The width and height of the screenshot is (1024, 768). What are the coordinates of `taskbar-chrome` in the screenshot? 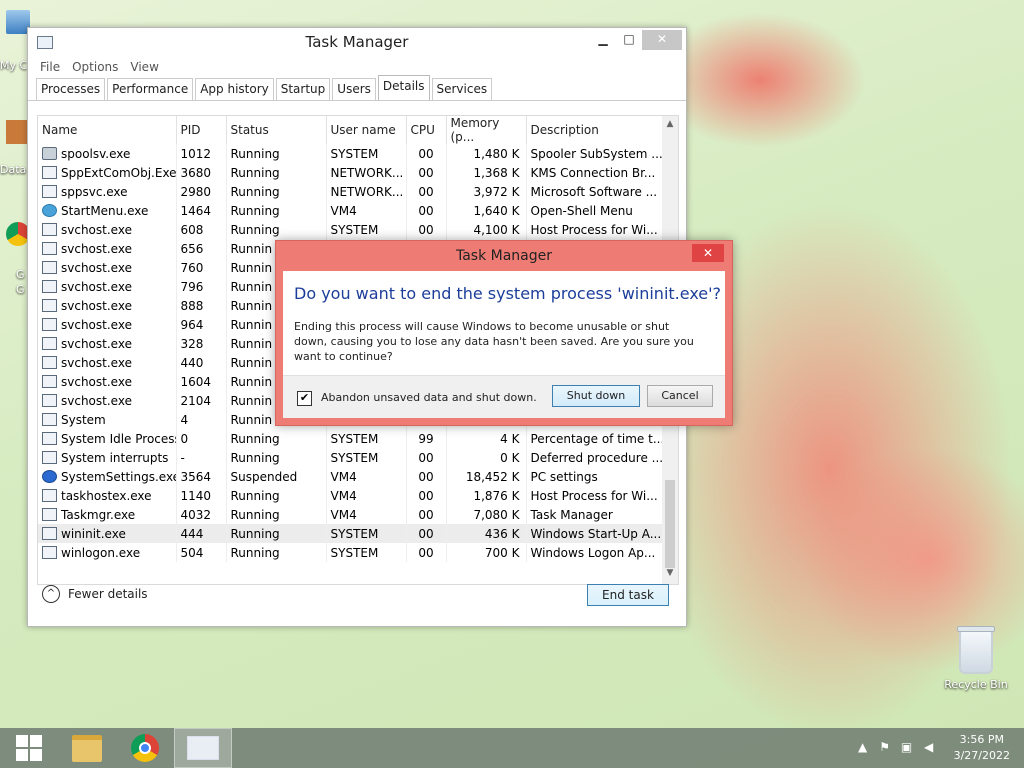 It's located at (145, 748).